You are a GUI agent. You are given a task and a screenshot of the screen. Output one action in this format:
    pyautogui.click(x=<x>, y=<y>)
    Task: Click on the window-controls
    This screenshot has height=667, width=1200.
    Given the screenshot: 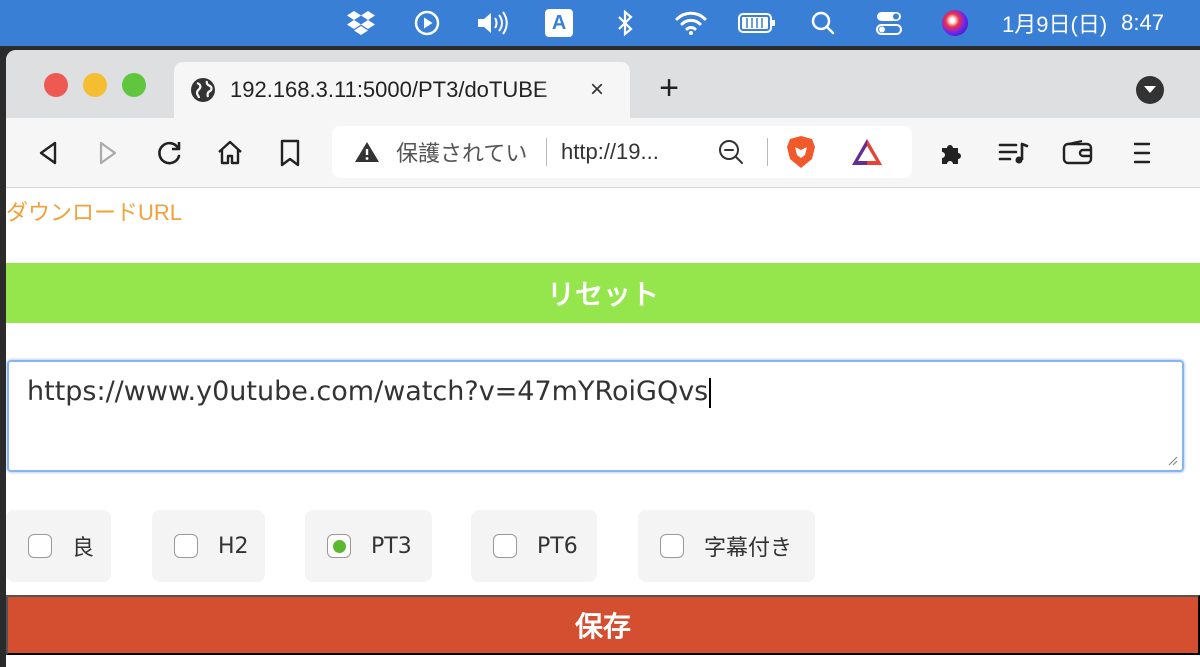 What is the action you would take?
    pyautogui.click(x=95, y=85)
    